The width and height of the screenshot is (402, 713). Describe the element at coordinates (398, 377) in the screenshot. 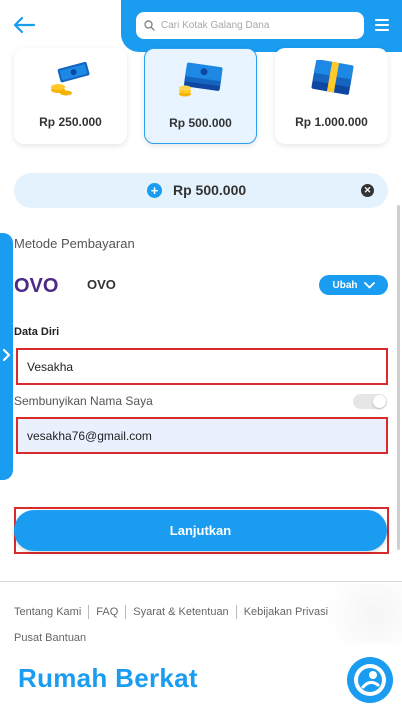

I see `scrollbar` at that location.